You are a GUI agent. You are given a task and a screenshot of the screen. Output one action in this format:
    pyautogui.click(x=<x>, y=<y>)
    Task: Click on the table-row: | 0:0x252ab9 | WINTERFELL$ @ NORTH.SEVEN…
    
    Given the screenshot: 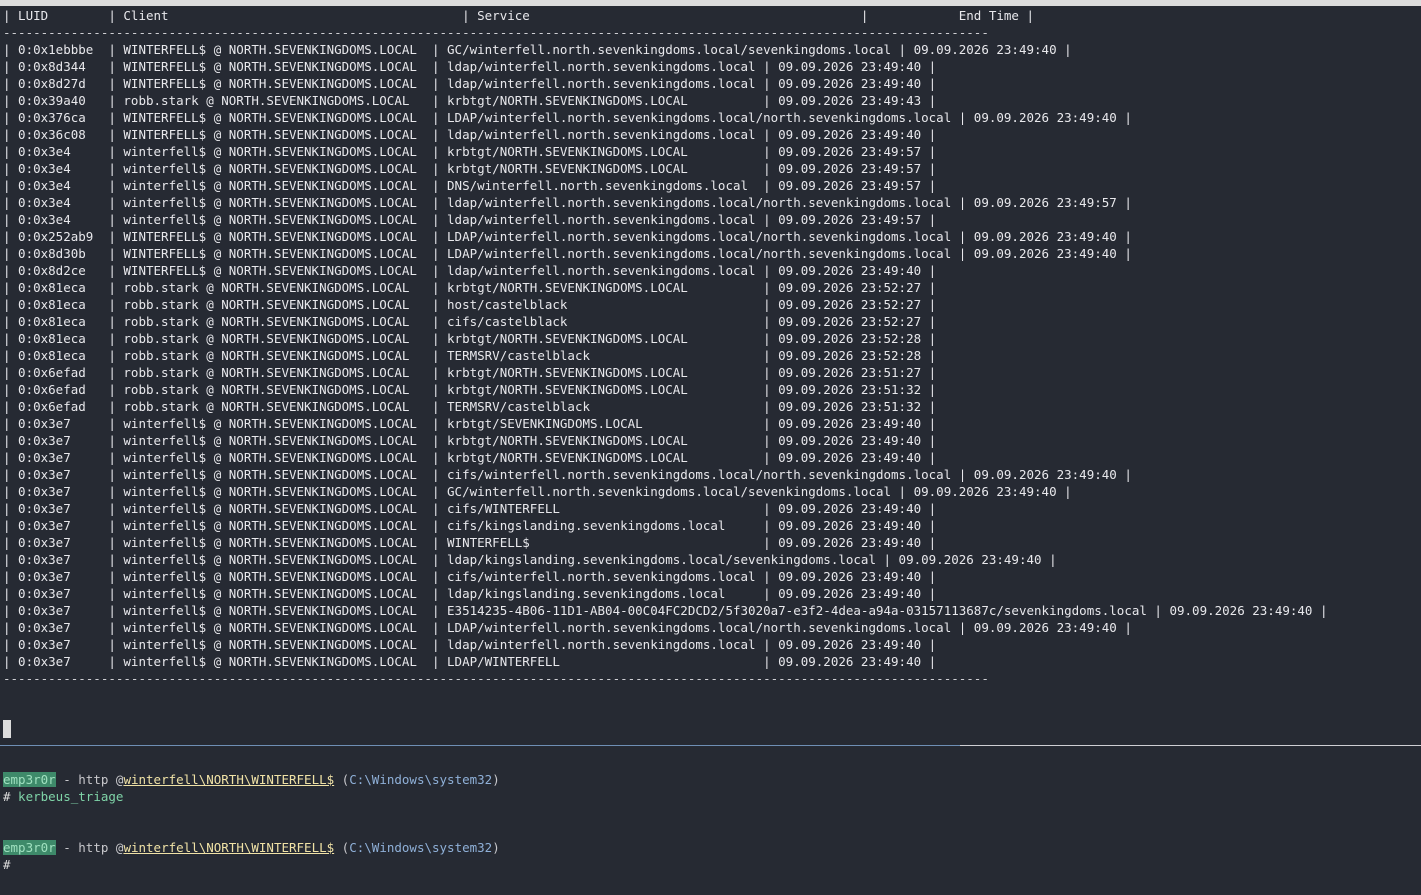 What is the action you would take?
    pyautogui.click(x=567, y=236)
    